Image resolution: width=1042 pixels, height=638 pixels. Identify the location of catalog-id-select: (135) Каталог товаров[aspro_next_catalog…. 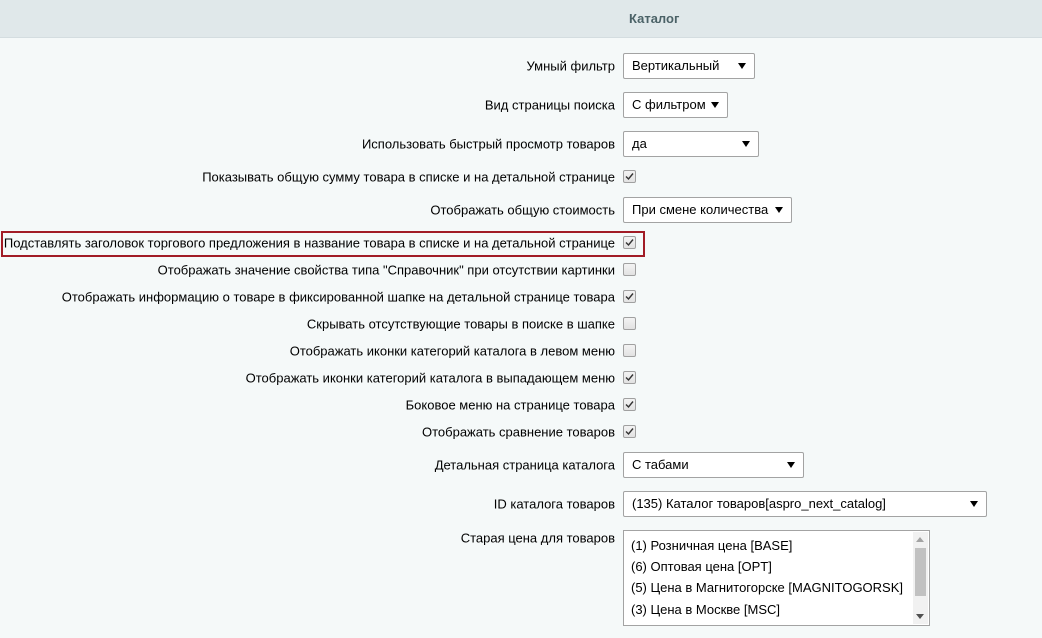
(805, 504).